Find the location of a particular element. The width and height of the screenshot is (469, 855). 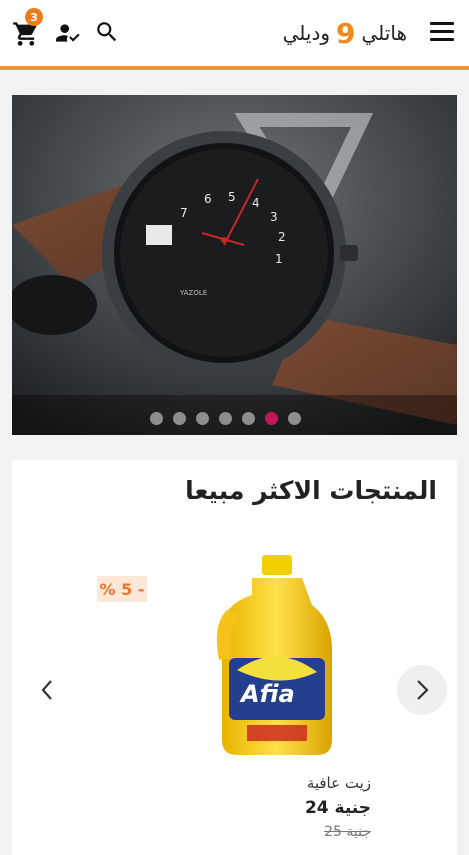

search-icon is located at coordinates (107, 32).